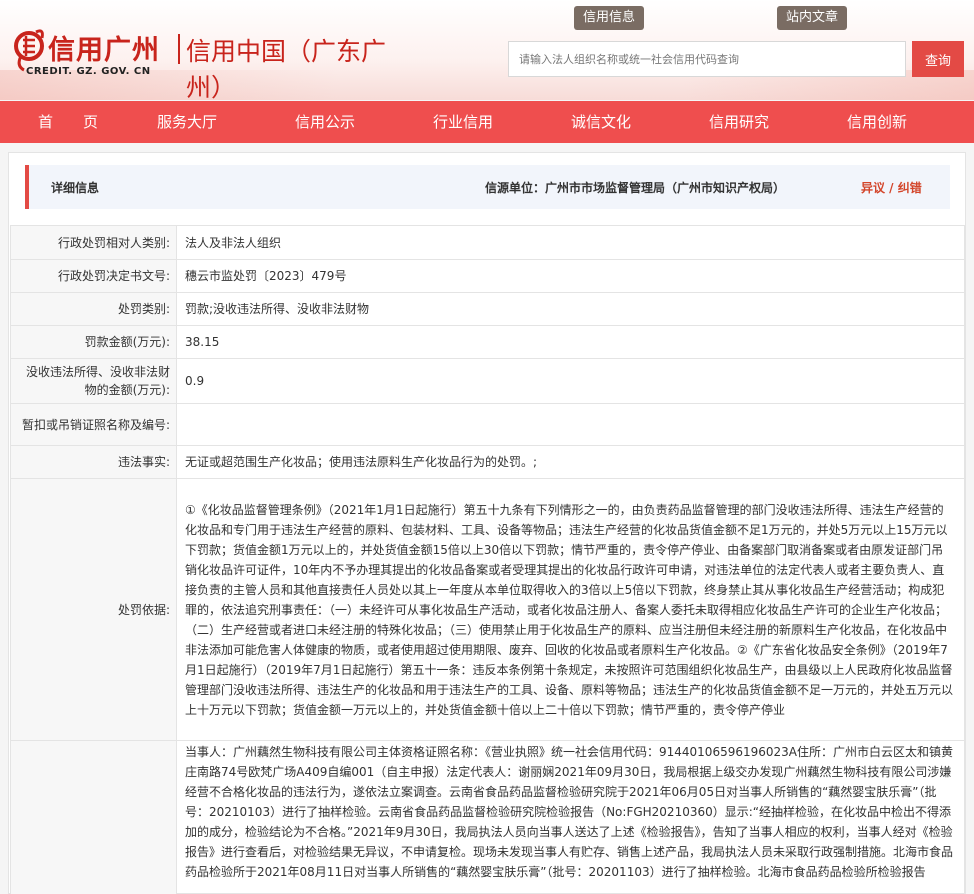 This screenshot has width=974, height=894. Describe the element at coordinates (93, 242) in the screenshot. I see `row-label: 行政处罚相对人类别:` at that location.